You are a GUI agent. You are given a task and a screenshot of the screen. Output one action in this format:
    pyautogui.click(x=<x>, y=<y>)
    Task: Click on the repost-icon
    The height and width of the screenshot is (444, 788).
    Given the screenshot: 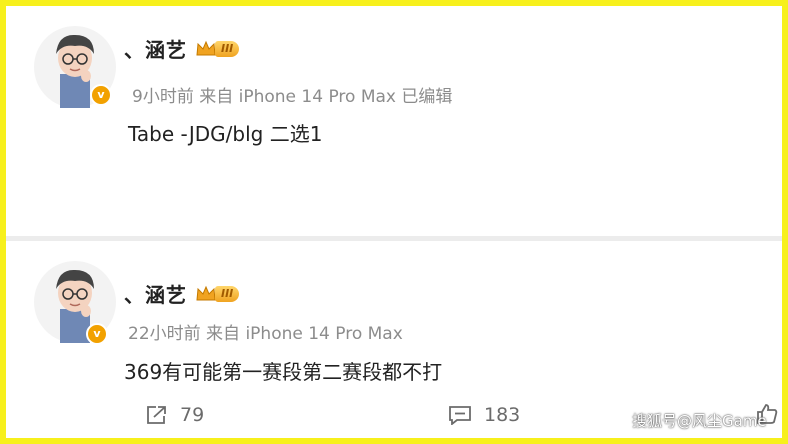 What is the action you would take?
    pyautogui.click(x=156, y=415)
    